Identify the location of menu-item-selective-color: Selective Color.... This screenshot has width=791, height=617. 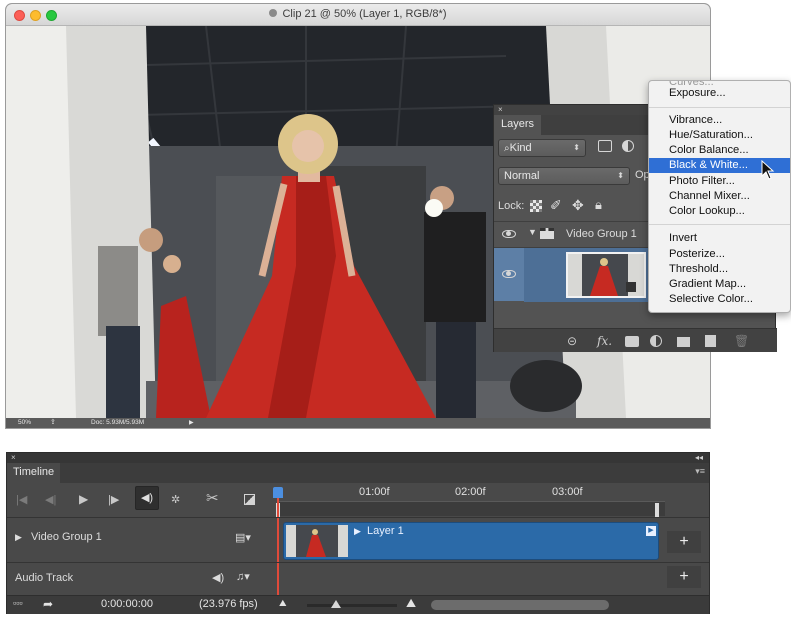
(719, 299).